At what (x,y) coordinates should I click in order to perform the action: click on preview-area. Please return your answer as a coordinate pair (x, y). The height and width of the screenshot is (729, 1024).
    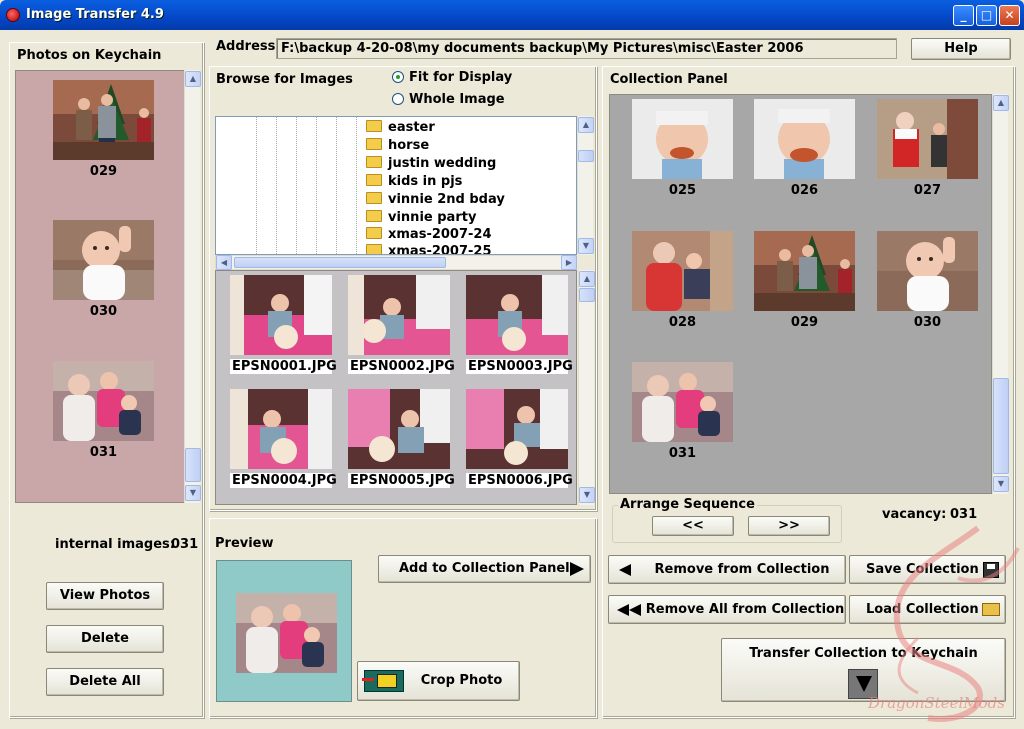
    Looking at the image, I should click on (284, 631).